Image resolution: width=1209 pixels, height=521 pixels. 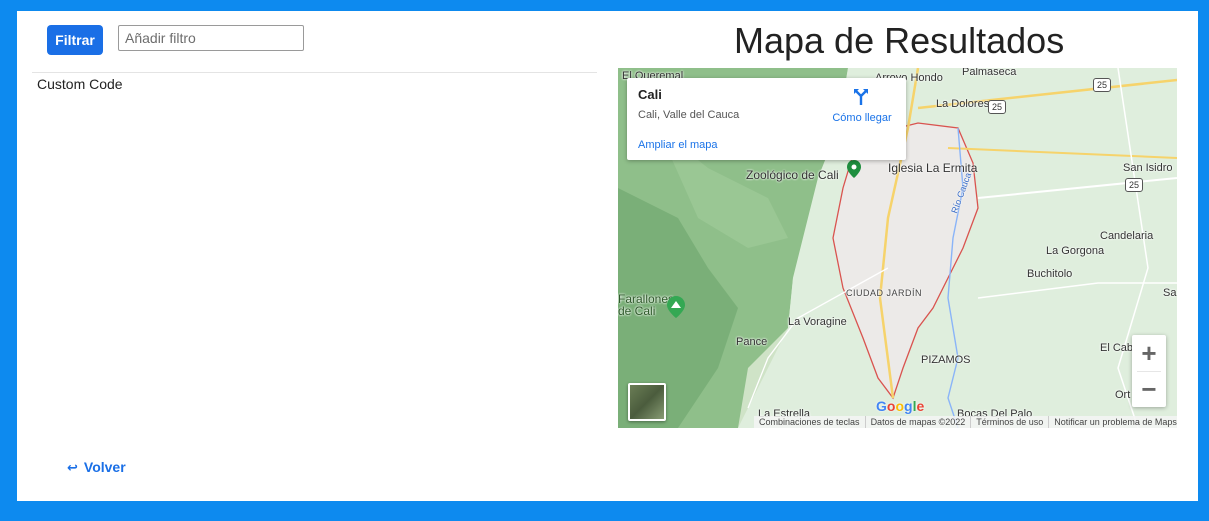 I want to click on zoom-out-button: −, so click(x=1149, y=389).